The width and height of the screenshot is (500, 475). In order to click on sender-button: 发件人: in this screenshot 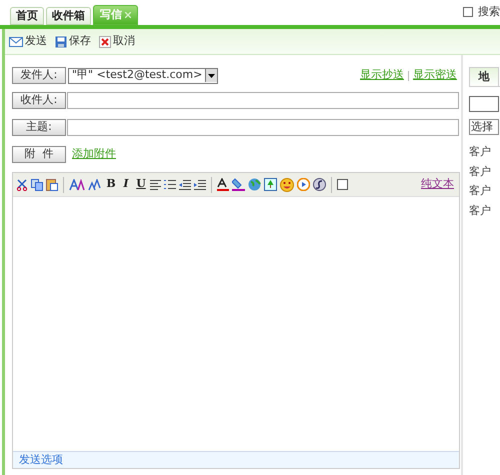, I will do `click(39, 75)`.